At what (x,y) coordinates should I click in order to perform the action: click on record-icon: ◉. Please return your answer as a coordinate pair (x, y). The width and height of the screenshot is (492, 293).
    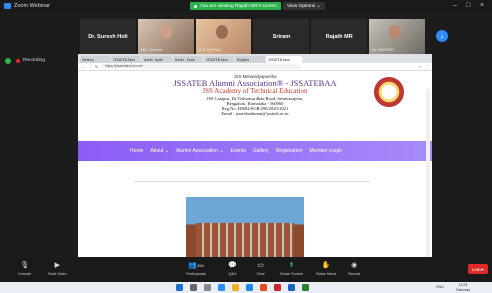
    Looking at the image, I should click on (354, 265).